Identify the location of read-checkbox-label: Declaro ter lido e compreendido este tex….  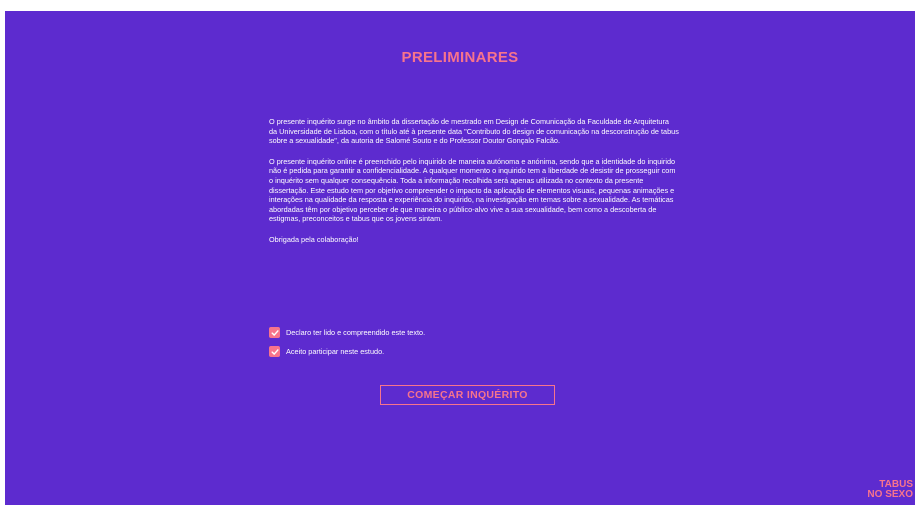
(356, 332).